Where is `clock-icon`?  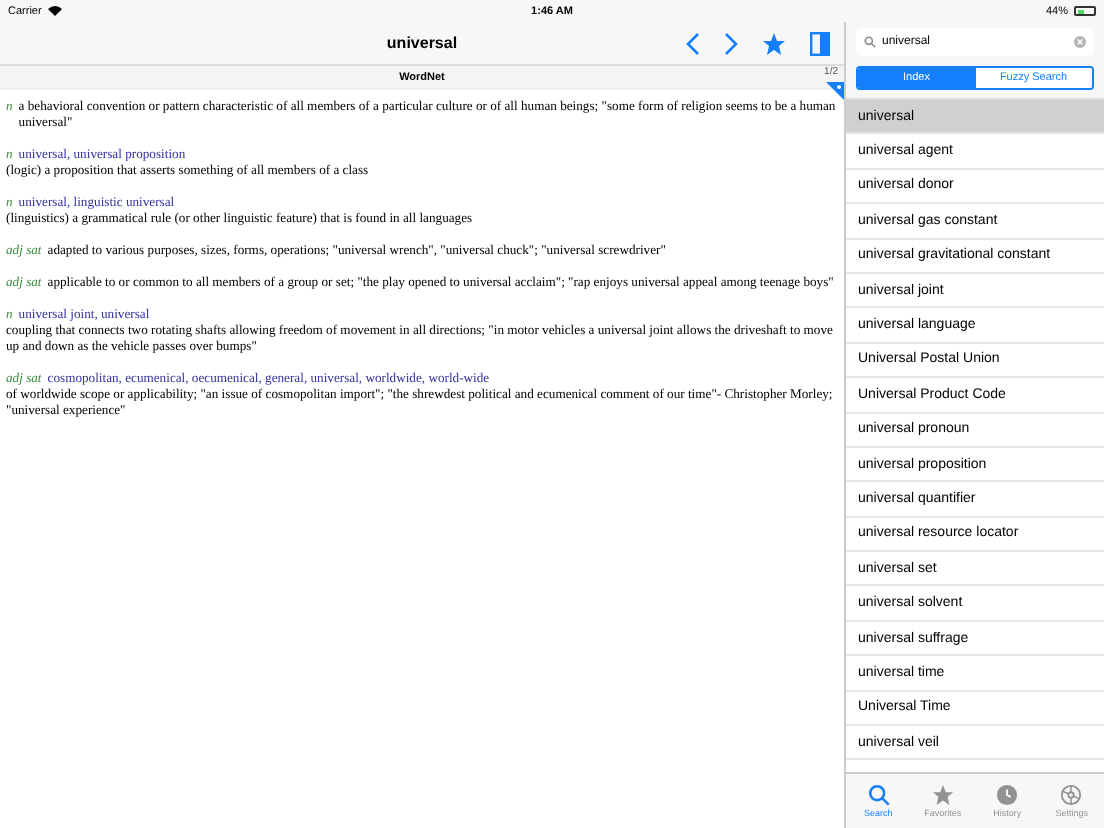 clock-icon is located at coordinates (1007, 795).